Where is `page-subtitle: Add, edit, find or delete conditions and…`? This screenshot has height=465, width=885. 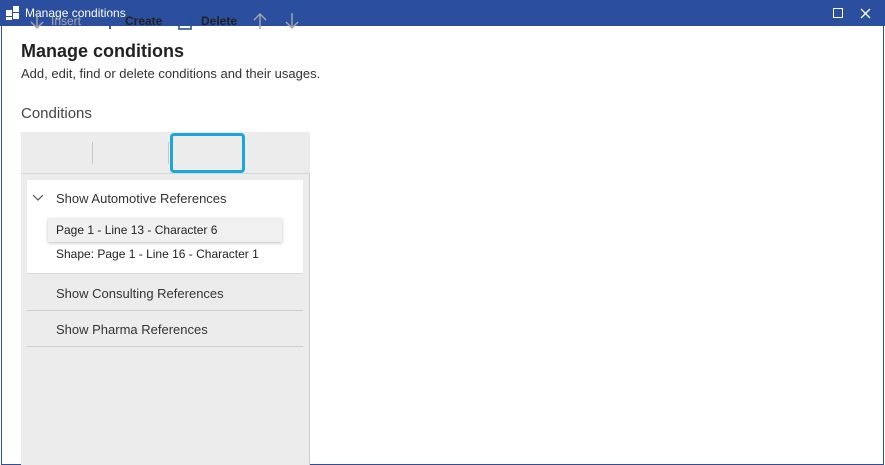
page-subtitle: Add, edit, find or delete conditions and… is located at coordinates (171, 73).